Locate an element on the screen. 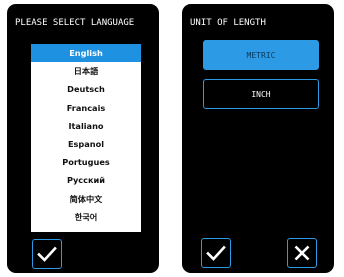 The width and height of the screenshot is (344, 277). language-option-korean: 한국어 is located at coordinates (86, 217).